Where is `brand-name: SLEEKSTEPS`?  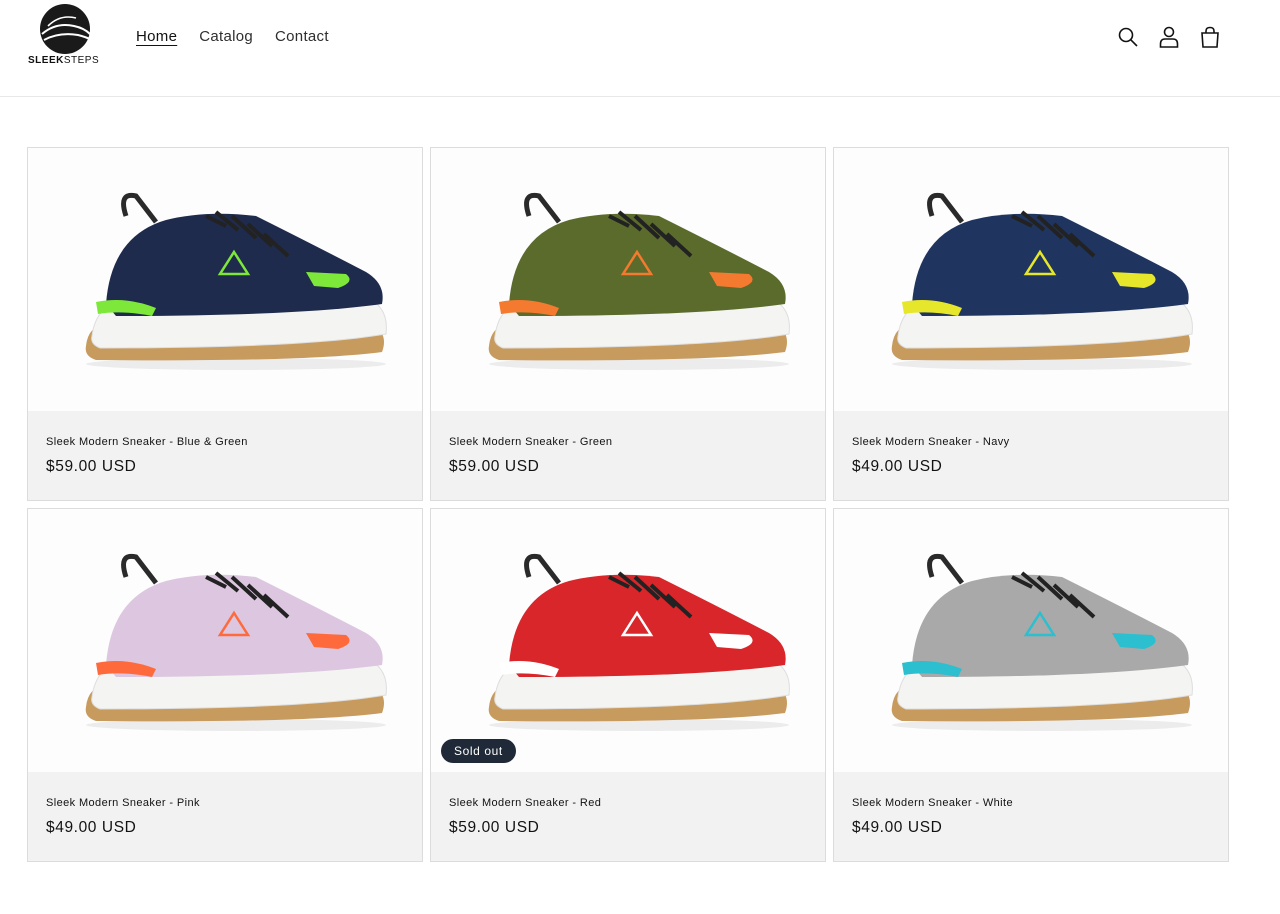
brand-name: SLEEKSTEPS is located at coordinates (64, 60).